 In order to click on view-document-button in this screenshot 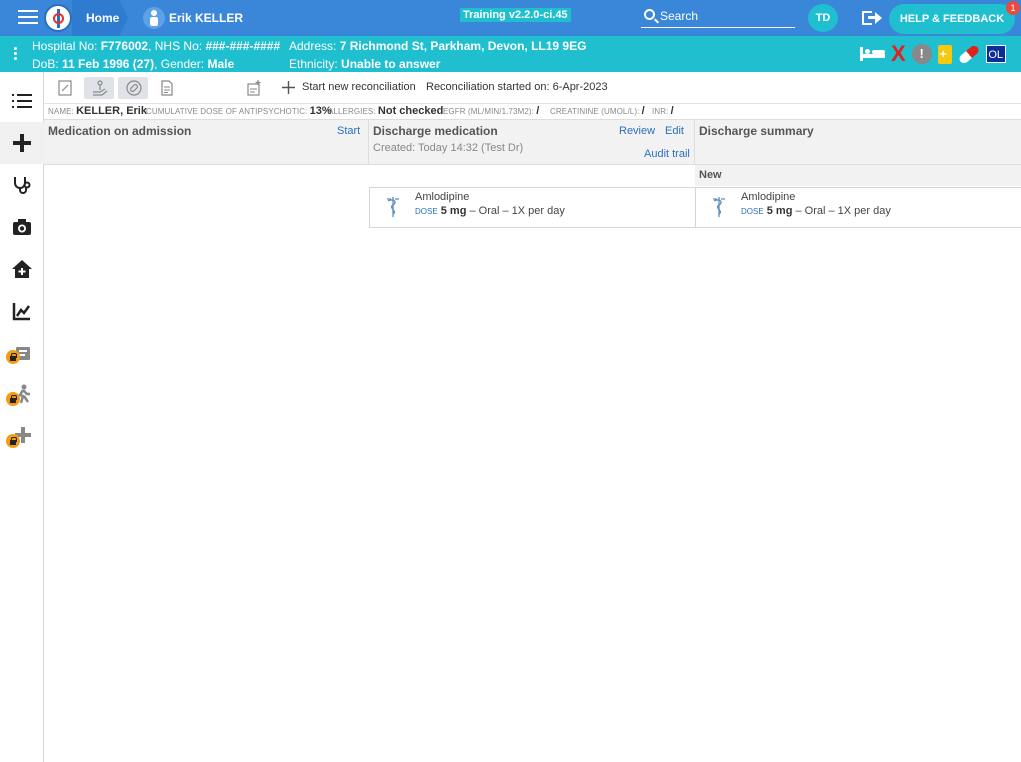, I will do `click(167, 88)`.